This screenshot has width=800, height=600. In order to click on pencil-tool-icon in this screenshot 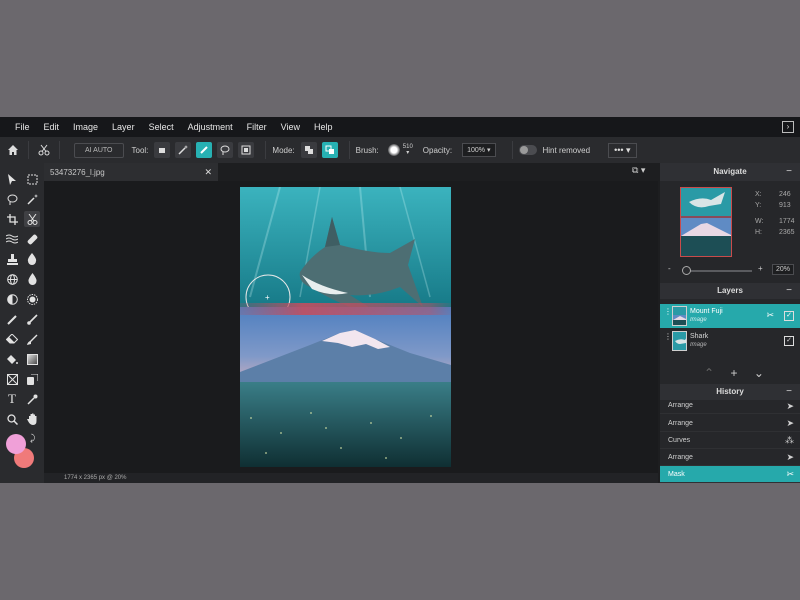, I will do `click(12, 319)`.